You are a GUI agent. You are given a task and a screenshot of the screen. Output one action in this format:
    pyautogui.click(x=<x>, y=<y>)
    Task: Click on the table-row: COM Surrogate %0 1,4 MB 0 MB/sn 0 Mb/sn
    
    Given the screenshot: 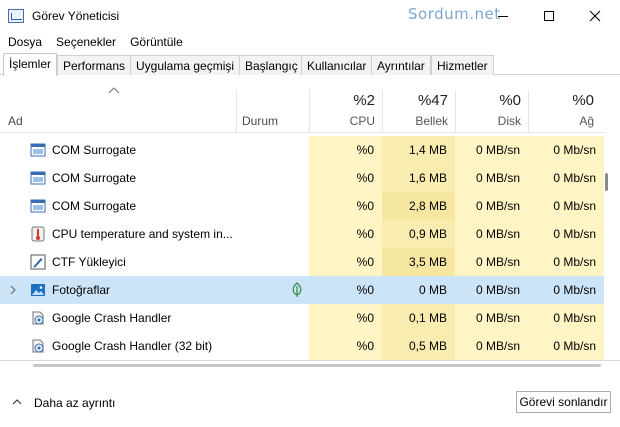 What is the action you would take?
    pyautogui.click(x=302, y=150)
    